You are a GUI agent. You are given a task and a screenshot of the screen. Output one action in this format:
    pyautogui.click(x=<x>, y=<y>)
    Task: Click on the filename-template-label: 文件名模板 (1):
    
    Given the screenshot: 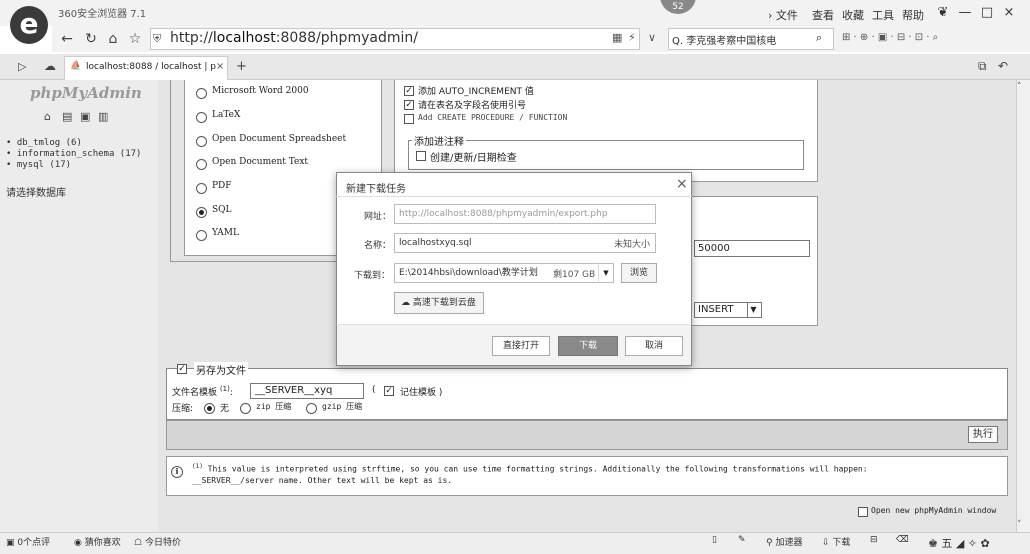 What is the action you would take?
    pyautogui.click(x=202, y=391)
    